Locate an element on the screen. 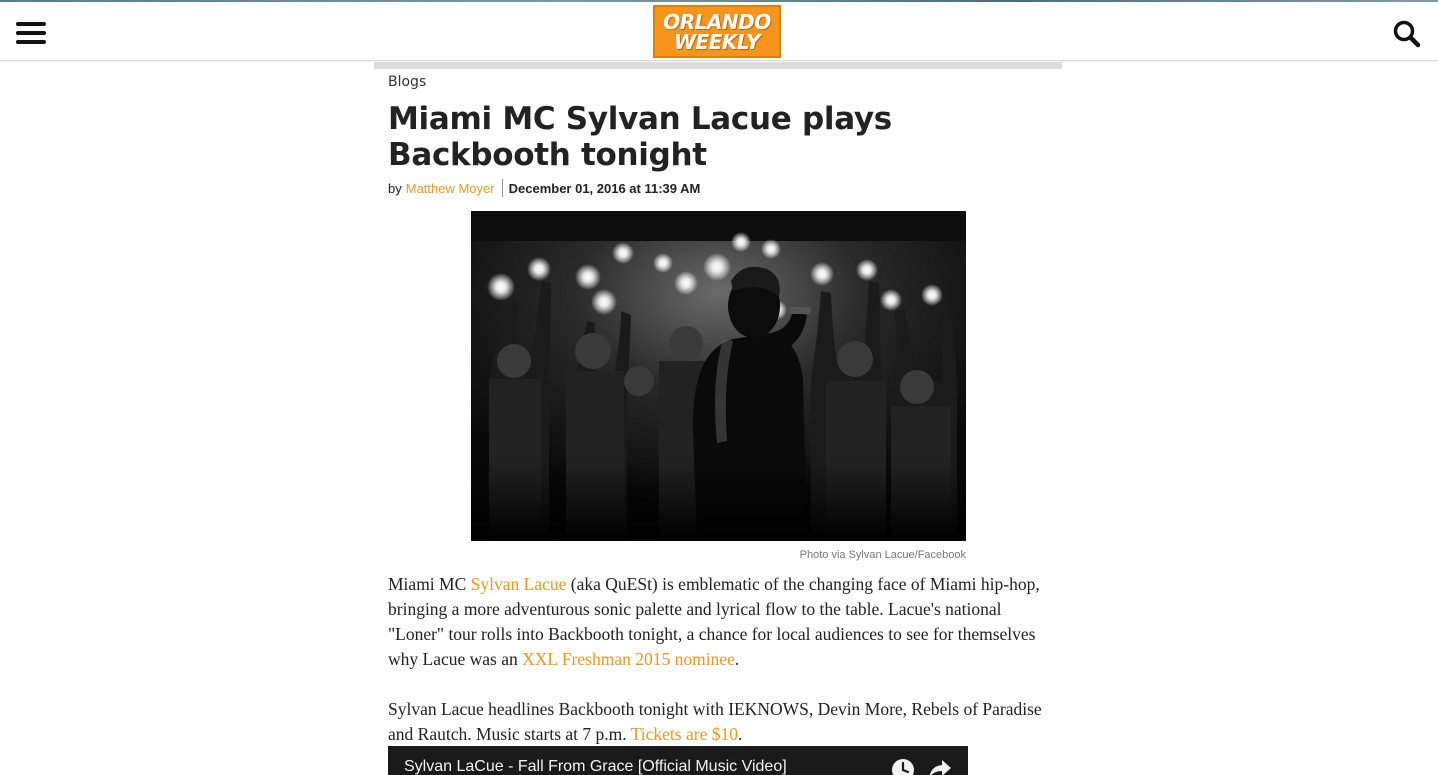 This screenshot has width=1438, height=775. logo-line-1: ORLANDO is located at coordinates (717, 21).